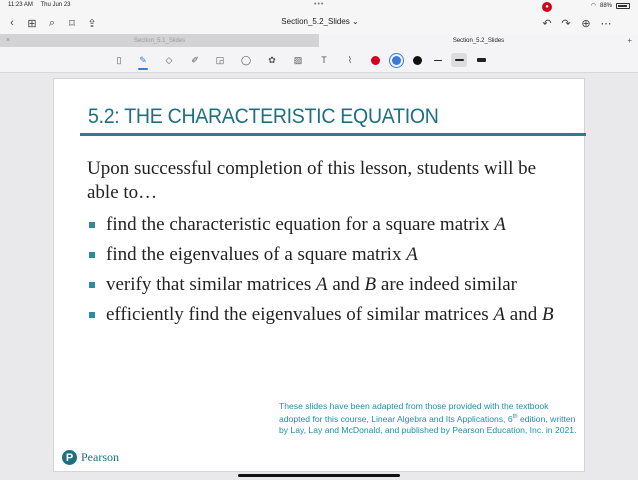  I want to click on tab-section-5-2: Section_5.2_Slides +, so click(478, 40).